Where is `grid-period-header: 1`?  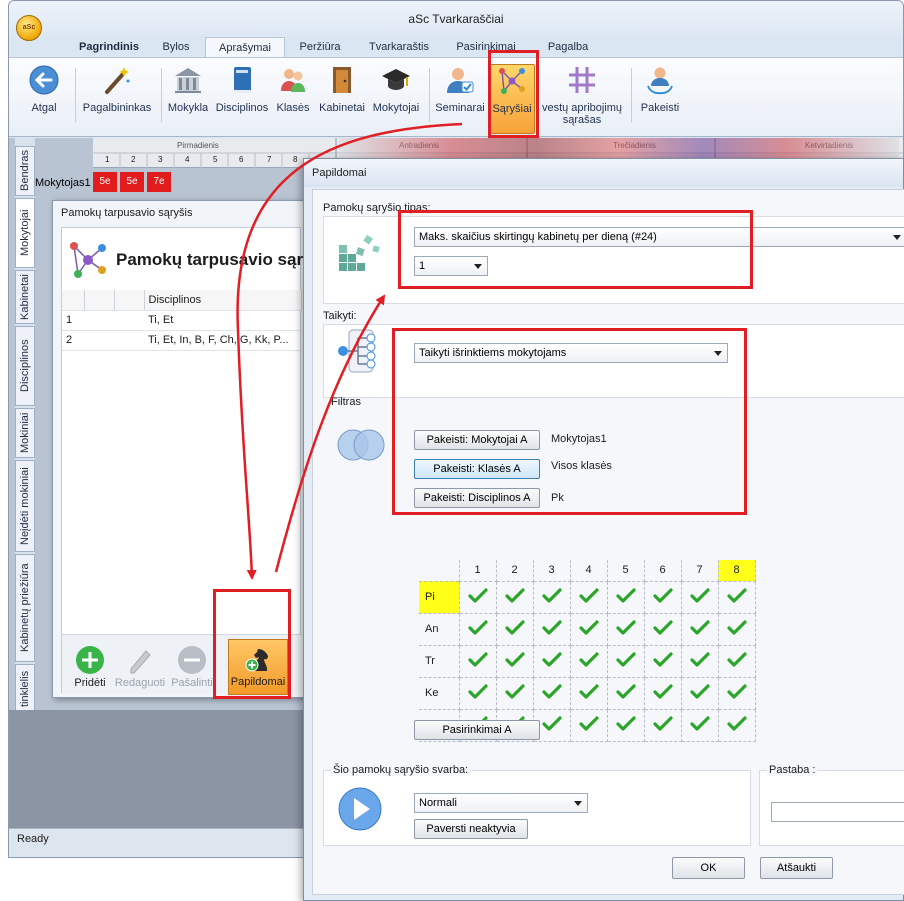 grid-period-header: 1 is located at coordinates (477, 571).